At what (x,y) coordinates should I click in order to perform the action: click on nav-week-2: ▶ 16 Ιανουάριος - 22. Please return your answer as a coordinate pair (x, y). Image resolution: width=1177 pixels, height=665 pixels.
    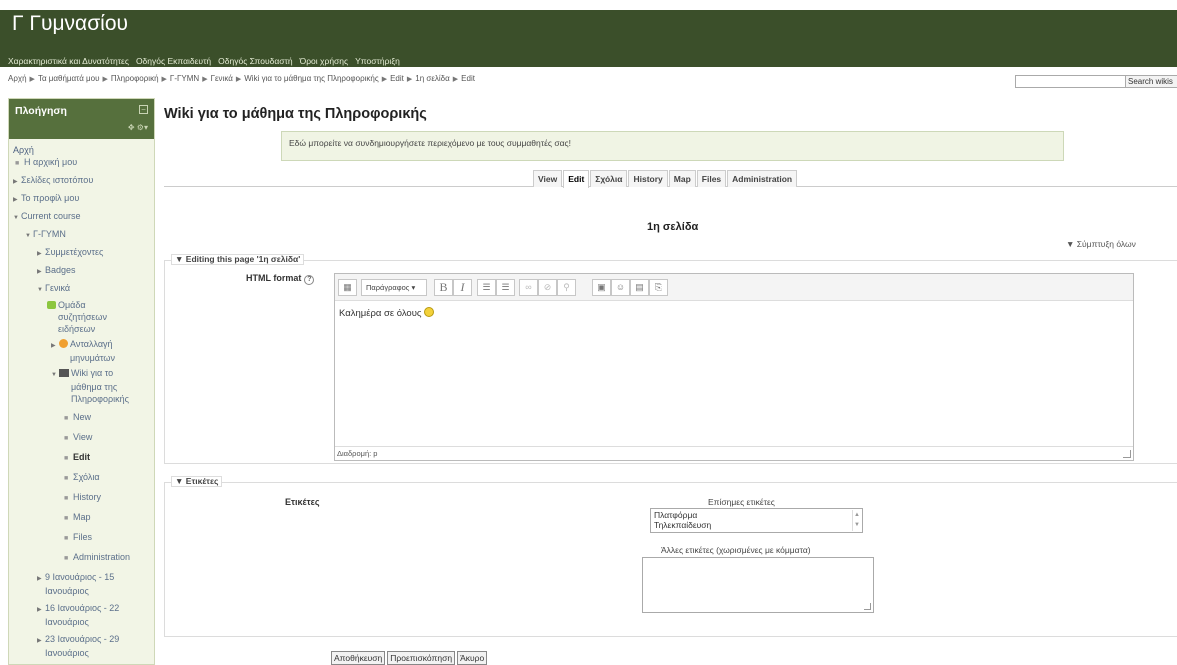
    Looking at the image, I should click on (81, 609).